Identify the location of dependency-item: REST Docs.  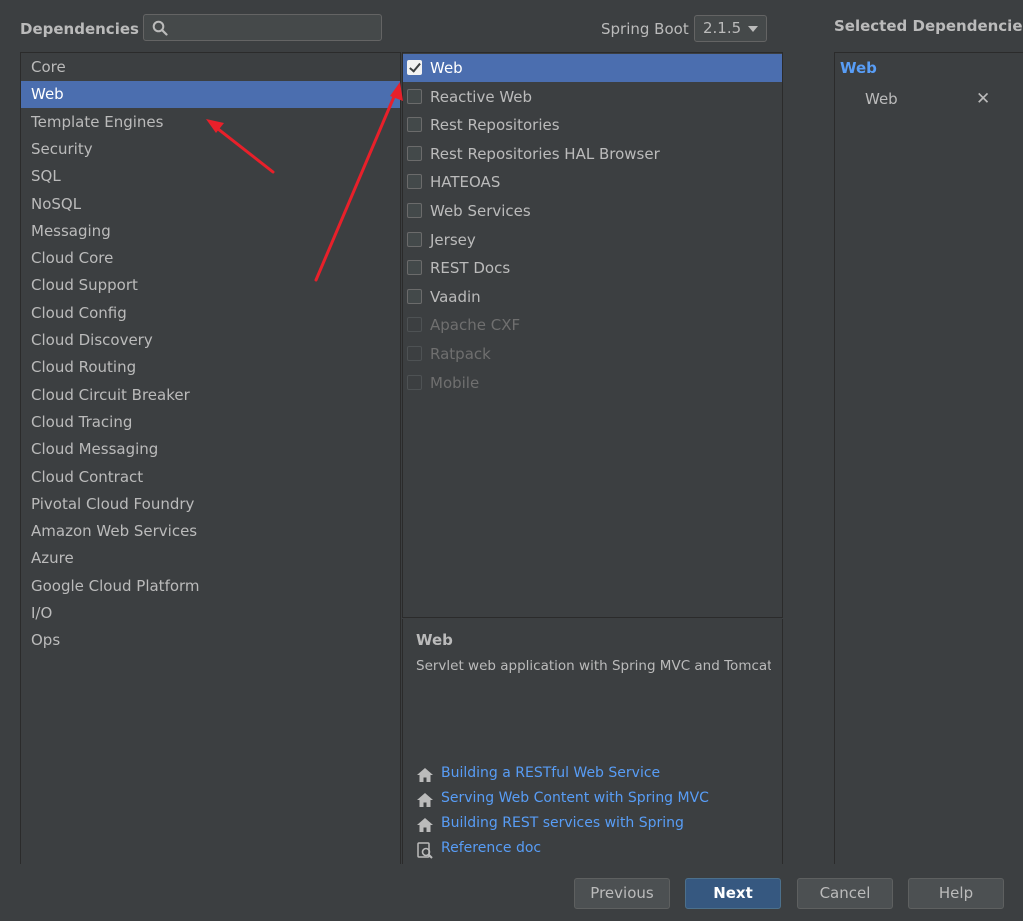
(592, 268).